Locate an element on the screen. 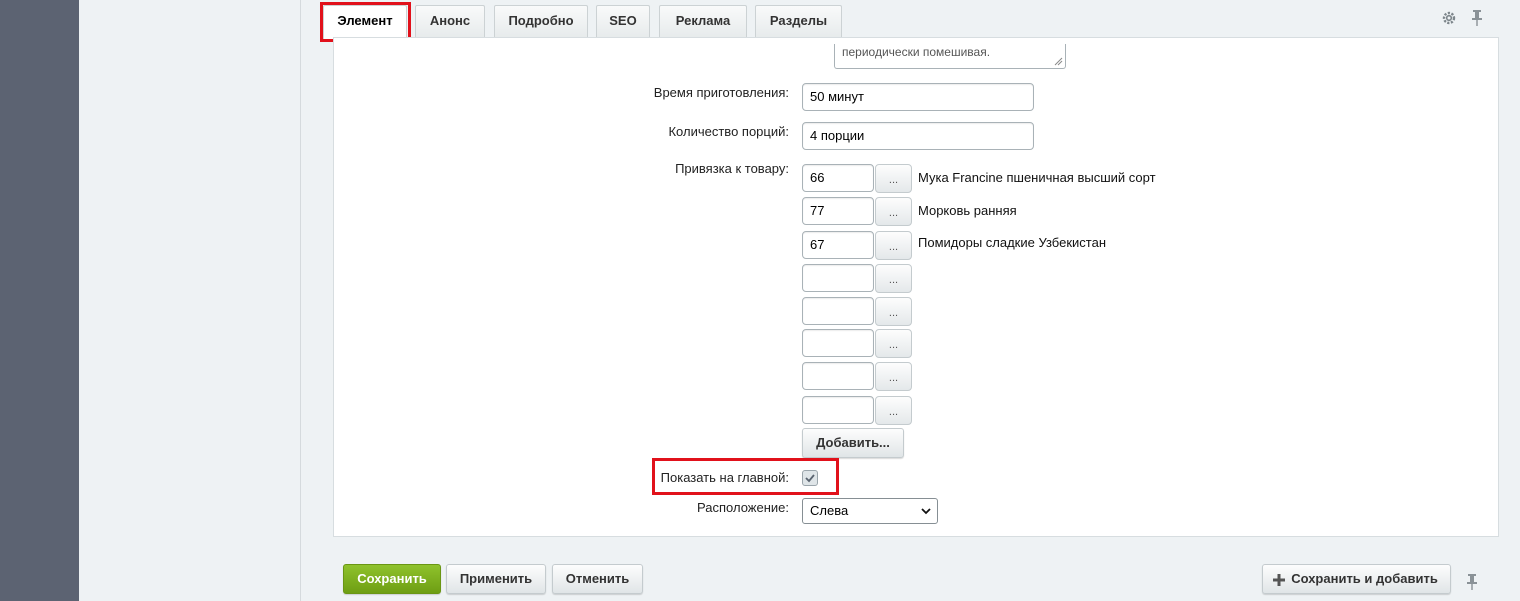  tab-announce: Анонс is located at coordinates (450, 21).